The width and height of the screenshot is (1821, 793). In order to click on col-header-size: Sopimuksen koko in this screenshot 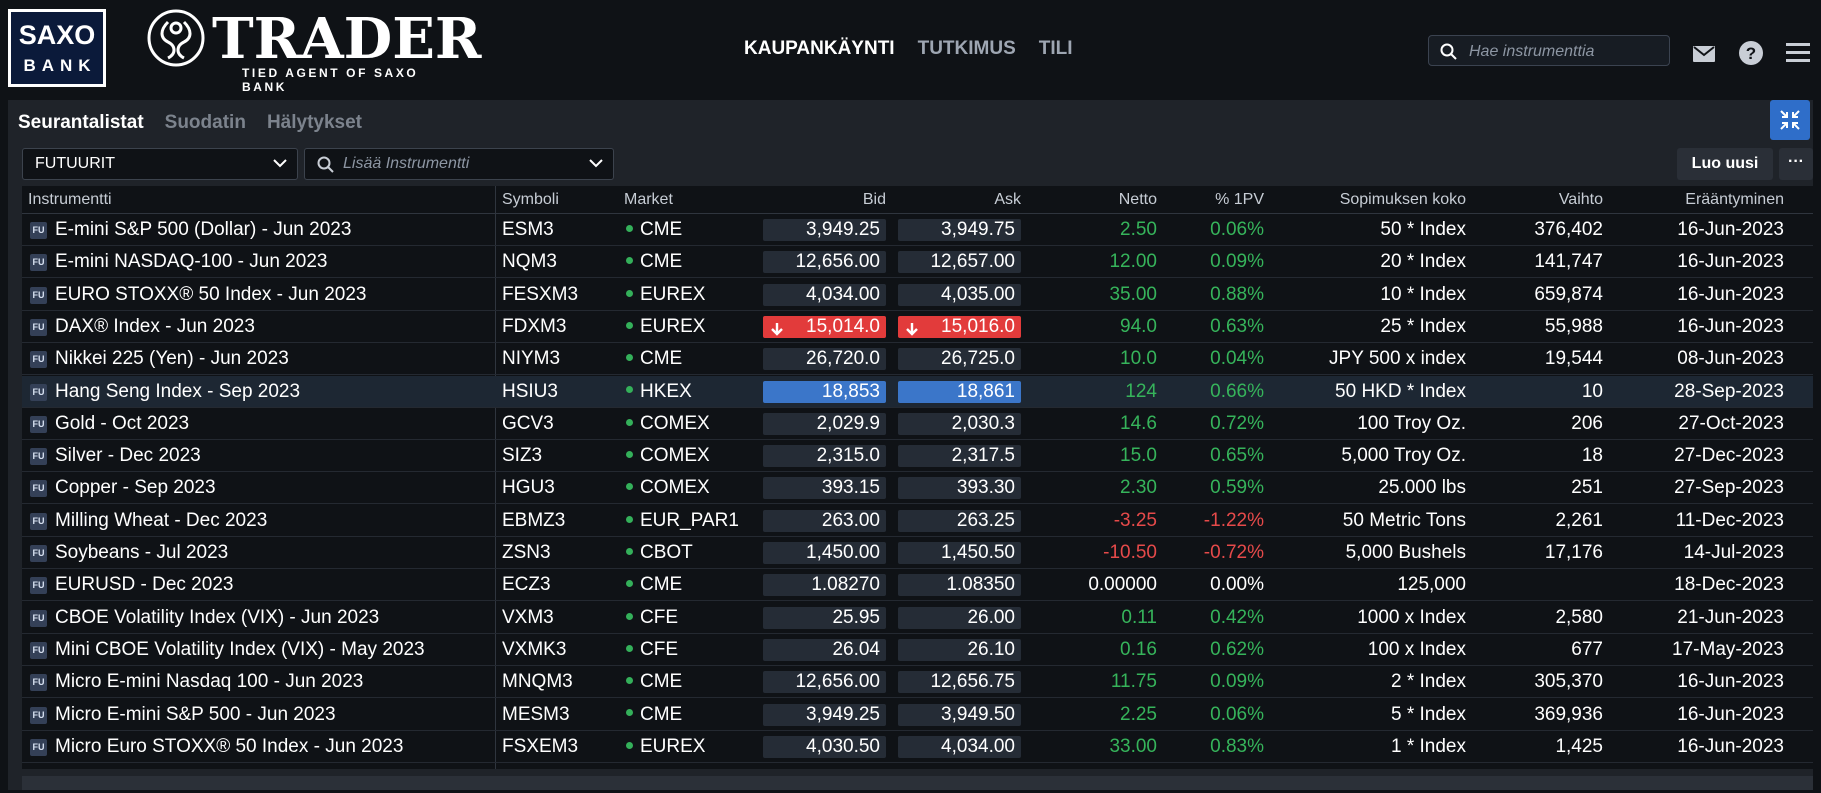, I will do `click(1369, 200)`.